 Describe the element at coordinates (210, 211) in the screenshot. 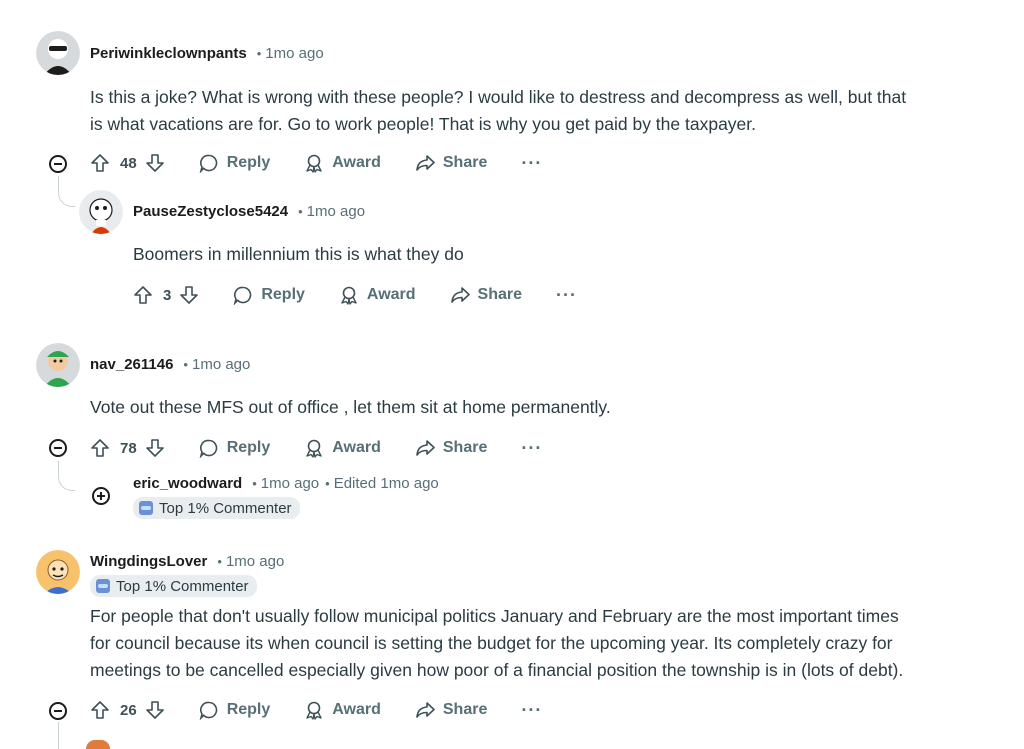

I see `author-name: PauseZestyclose5424` at that location.